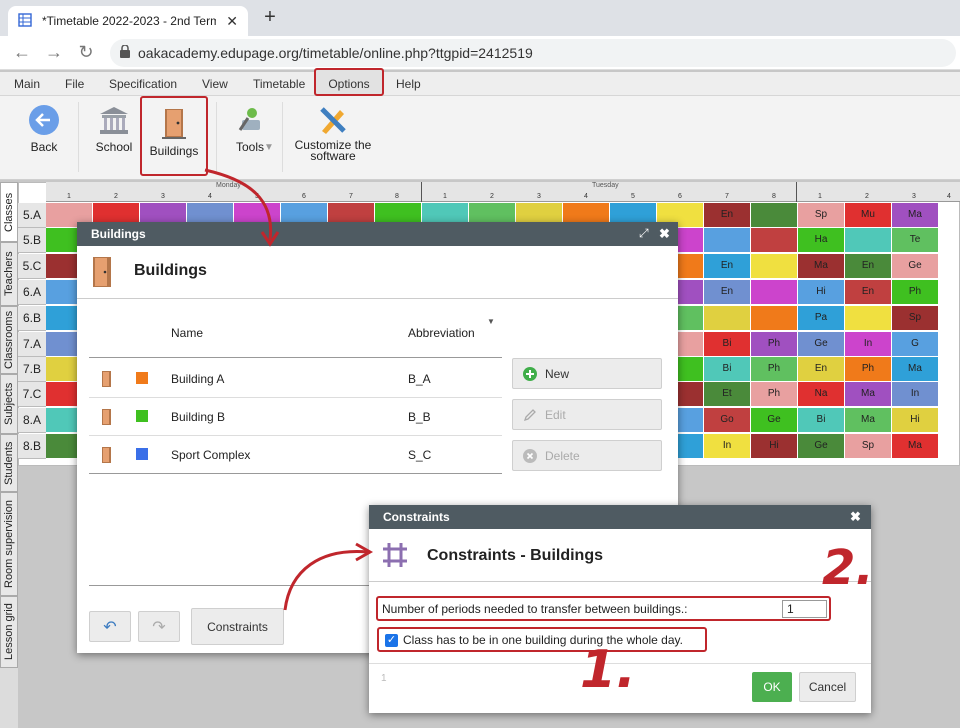 The height and width of the screenshot is (728, 960). Describe the element at coordinates (289, 389) in the screenshot. I see `annotation-arrows` at that location.